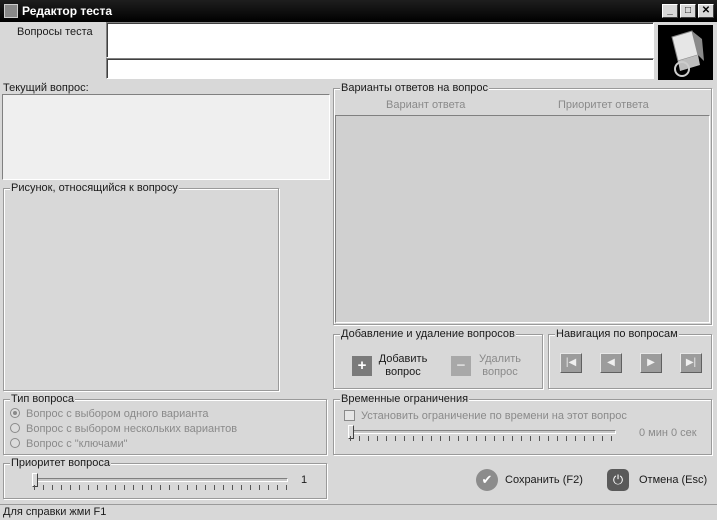  Describe the element at coordinates (160, 480) in the screenshot. I see `priority-slider-track` at that location.